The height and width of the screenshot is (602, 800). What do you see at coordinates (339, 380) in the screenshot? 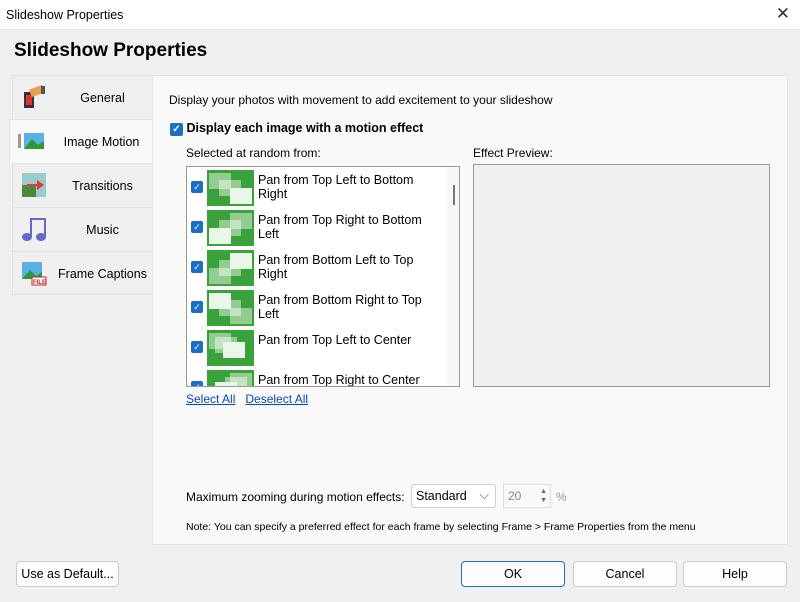
I see `effect-label: Pan from Top Right to Center` at bounding box center [339, 380].